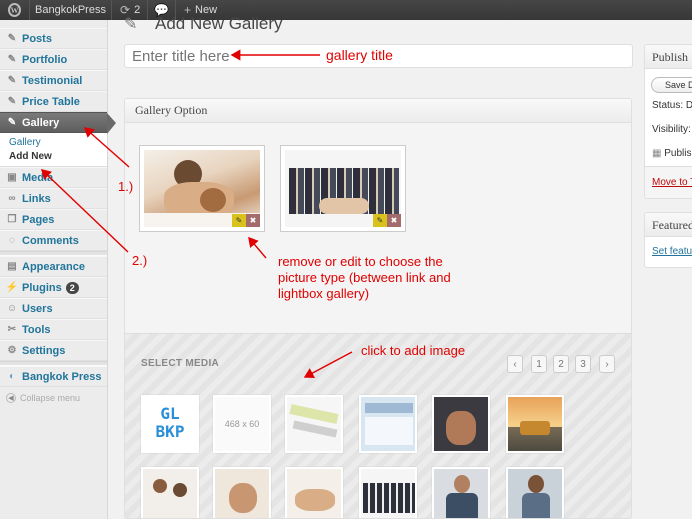 This screenshot has height=519, width=692. Describe the element at coordinates (461, 492) in the screenshot. I see `media-thumb-photo-man` at that location.